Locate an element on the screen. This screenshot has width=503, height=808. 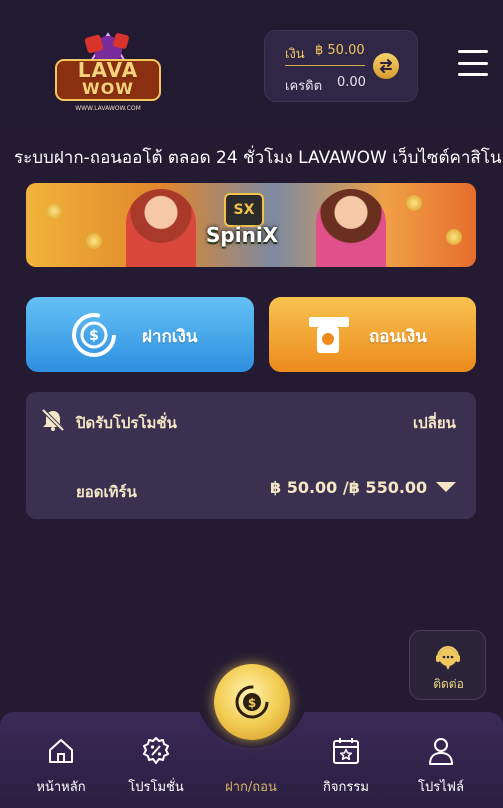
withdraw-atm-icon is located at coordinates (329, 335).